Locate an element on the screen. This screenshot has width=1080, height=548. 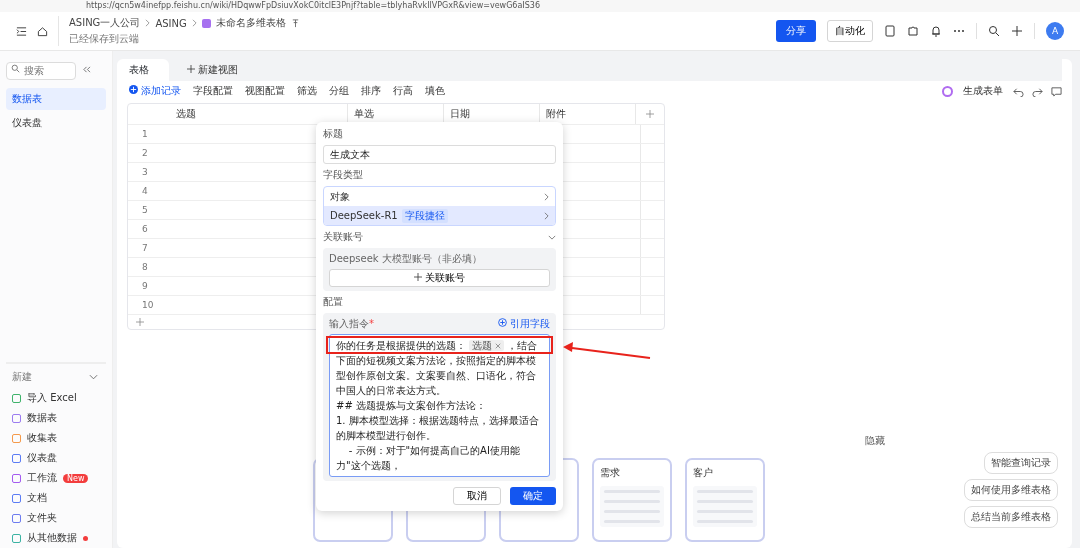
toolbar-button: 排序 is located at coordinates (371, 91).